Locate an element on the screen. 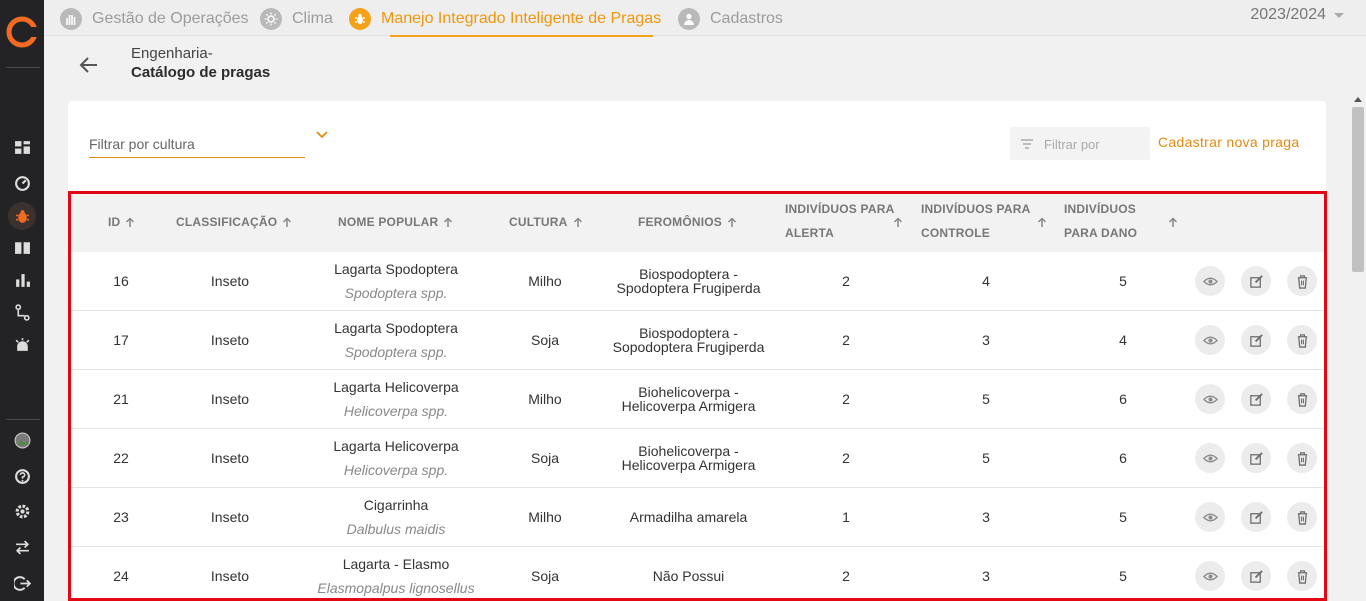 This screenshot has height=601, width=1366. filter-search-field is located at coordinates (1080, 143).